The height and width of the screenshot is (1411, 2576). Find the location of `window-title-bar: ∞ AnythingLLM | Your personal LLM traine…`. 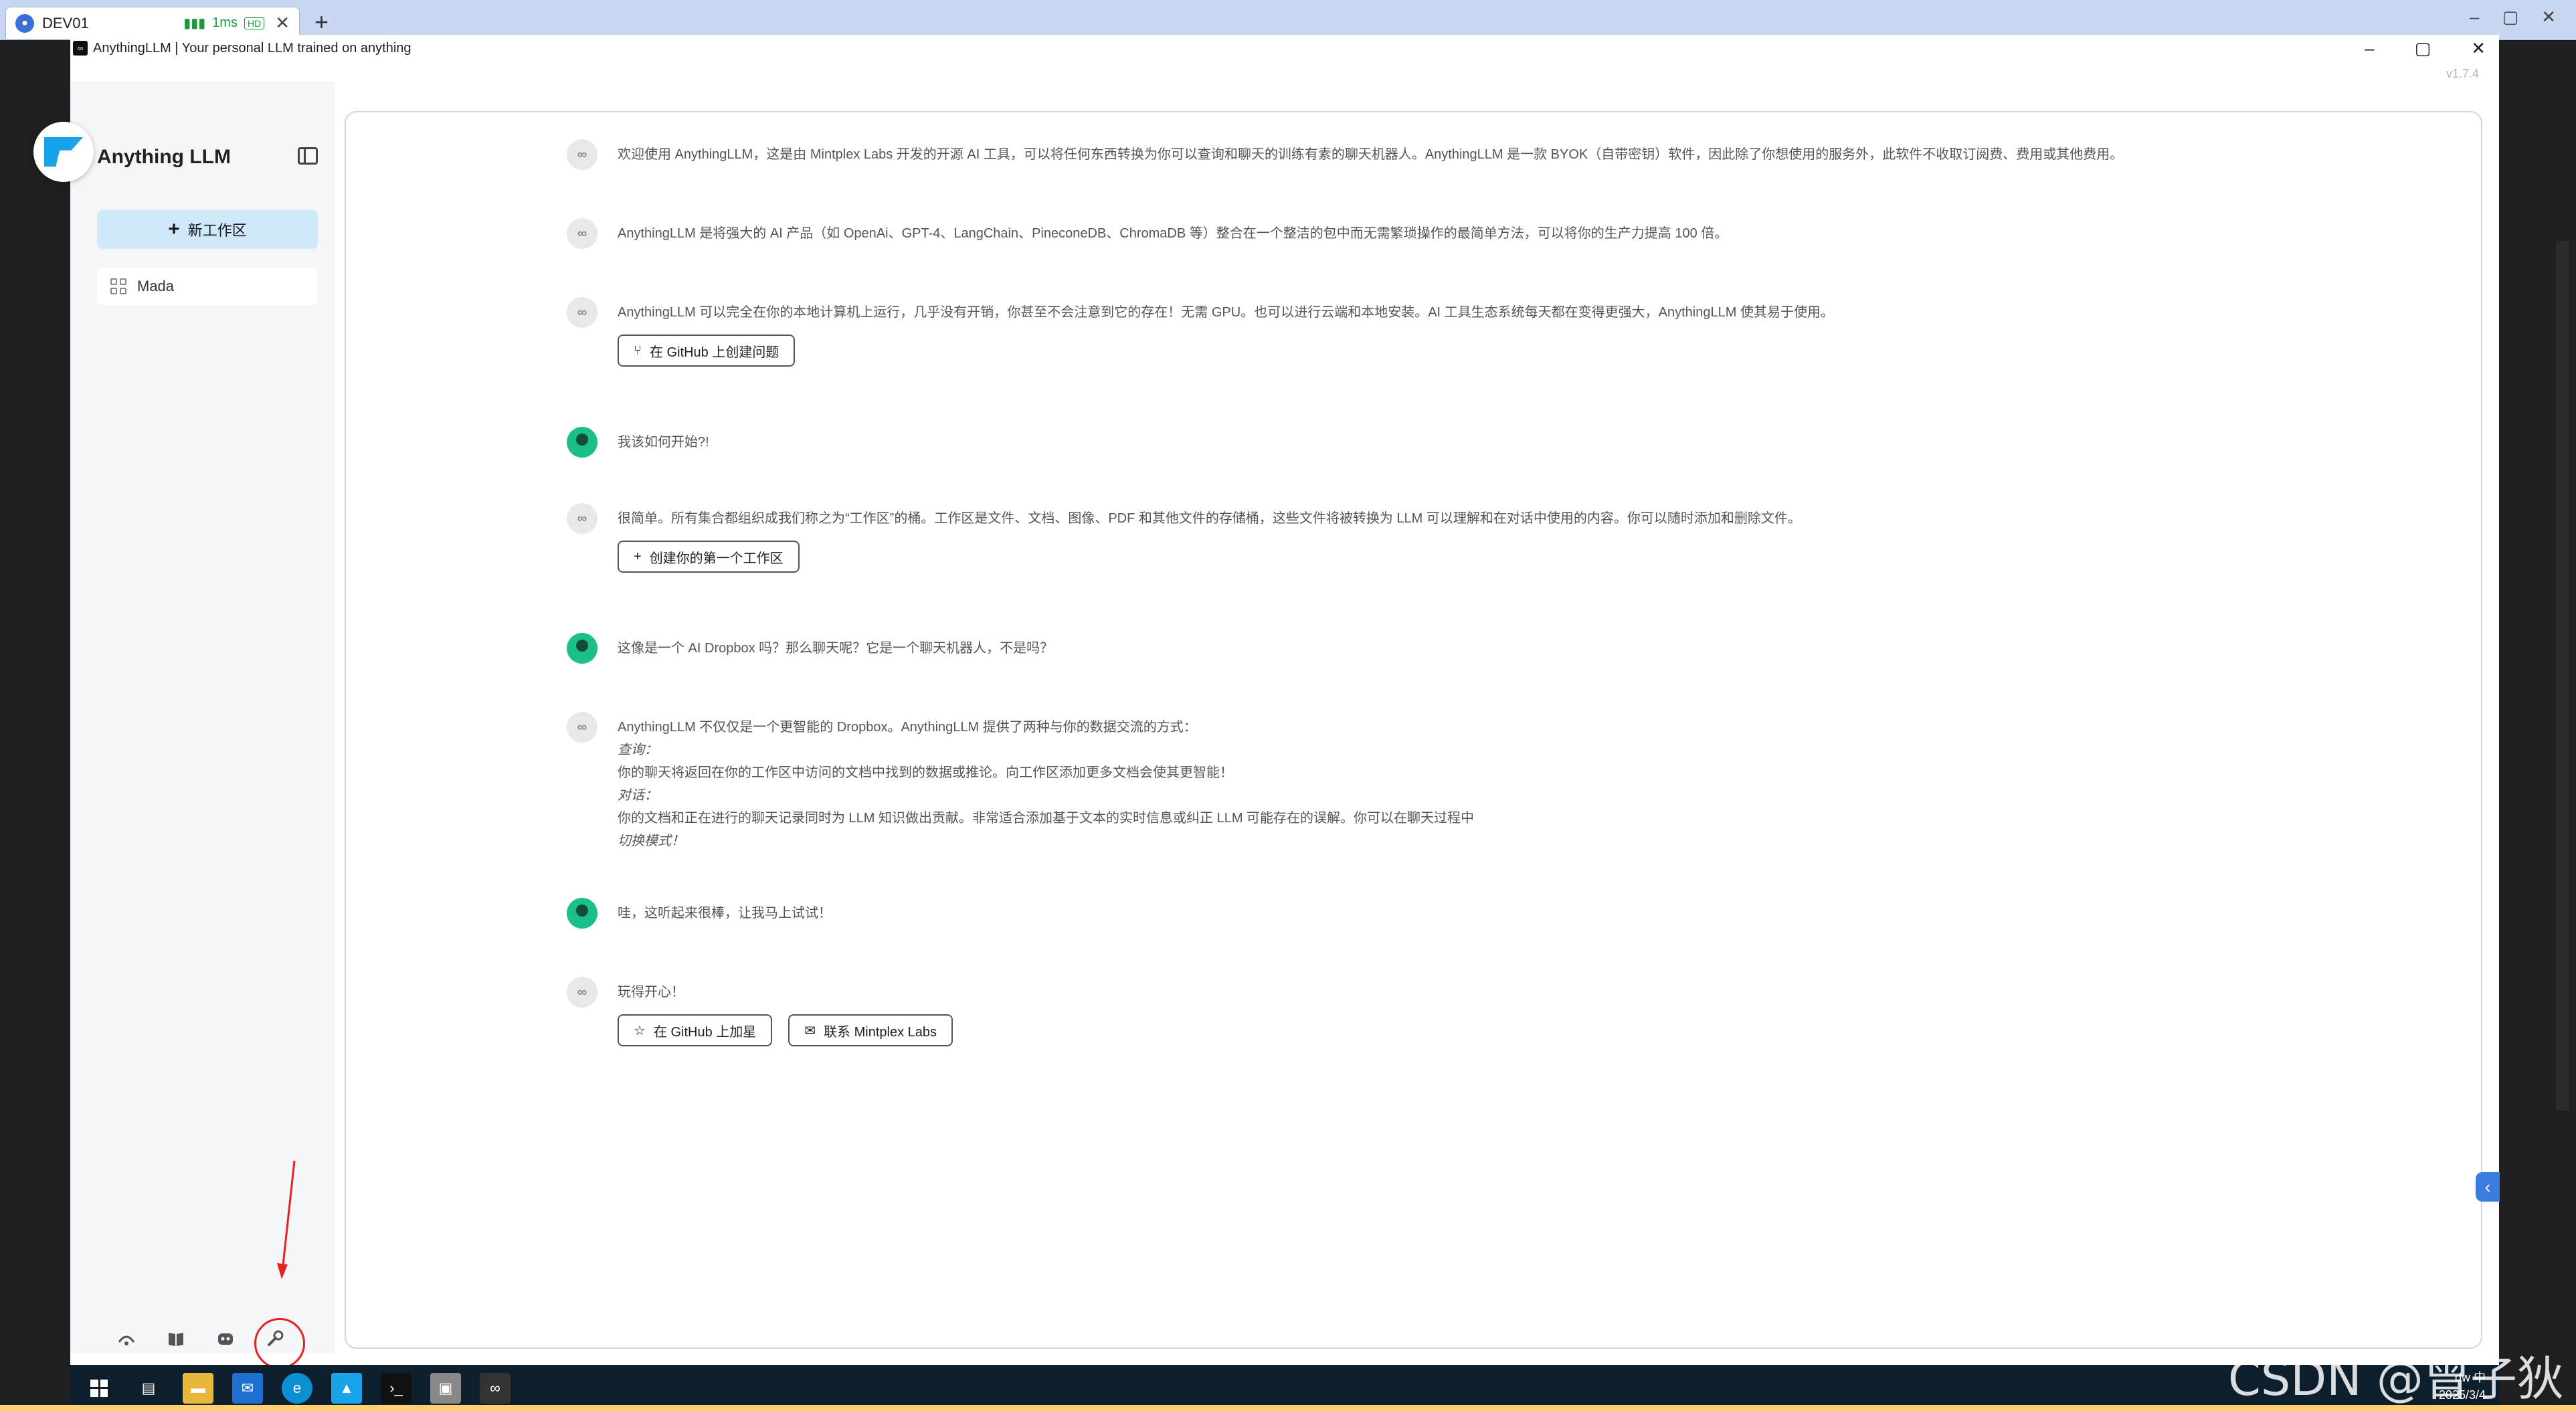

window-title-bar: ∞ AnythingLLM | Your personal LLM traine… is located at coordinates (1284, 48).